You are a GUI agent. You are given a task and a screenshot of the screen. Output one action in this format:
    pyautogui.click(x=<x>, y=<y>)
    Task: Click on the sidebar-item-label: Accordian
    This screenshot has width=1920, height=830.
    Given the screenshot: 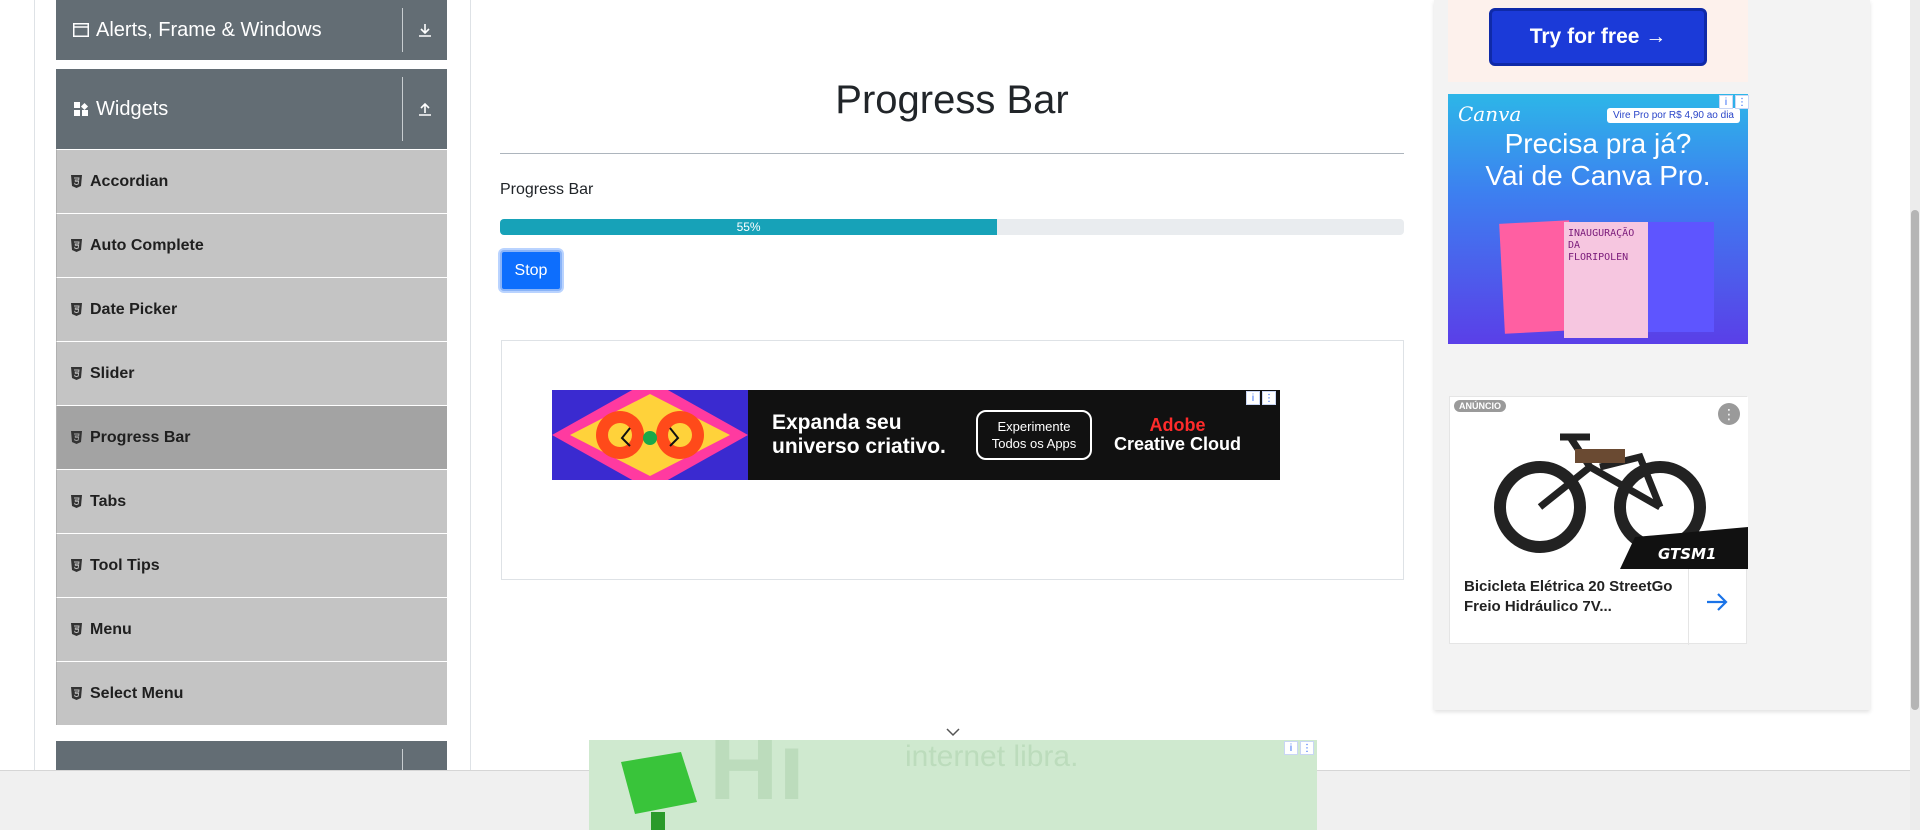 What is the action you would take?
    pyautogui.click(x=129, y=181)
    